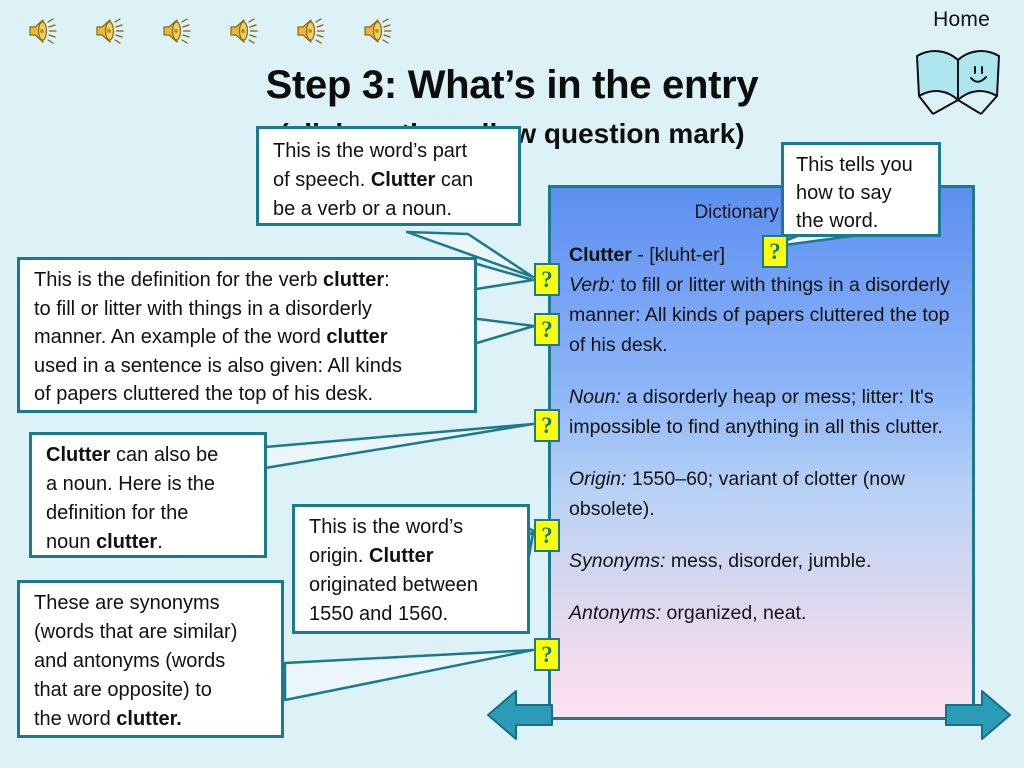  Describe the element at coordinates (363, 209) in the screenshot. I see `callout-line: be a verb or a noun.` at that location.